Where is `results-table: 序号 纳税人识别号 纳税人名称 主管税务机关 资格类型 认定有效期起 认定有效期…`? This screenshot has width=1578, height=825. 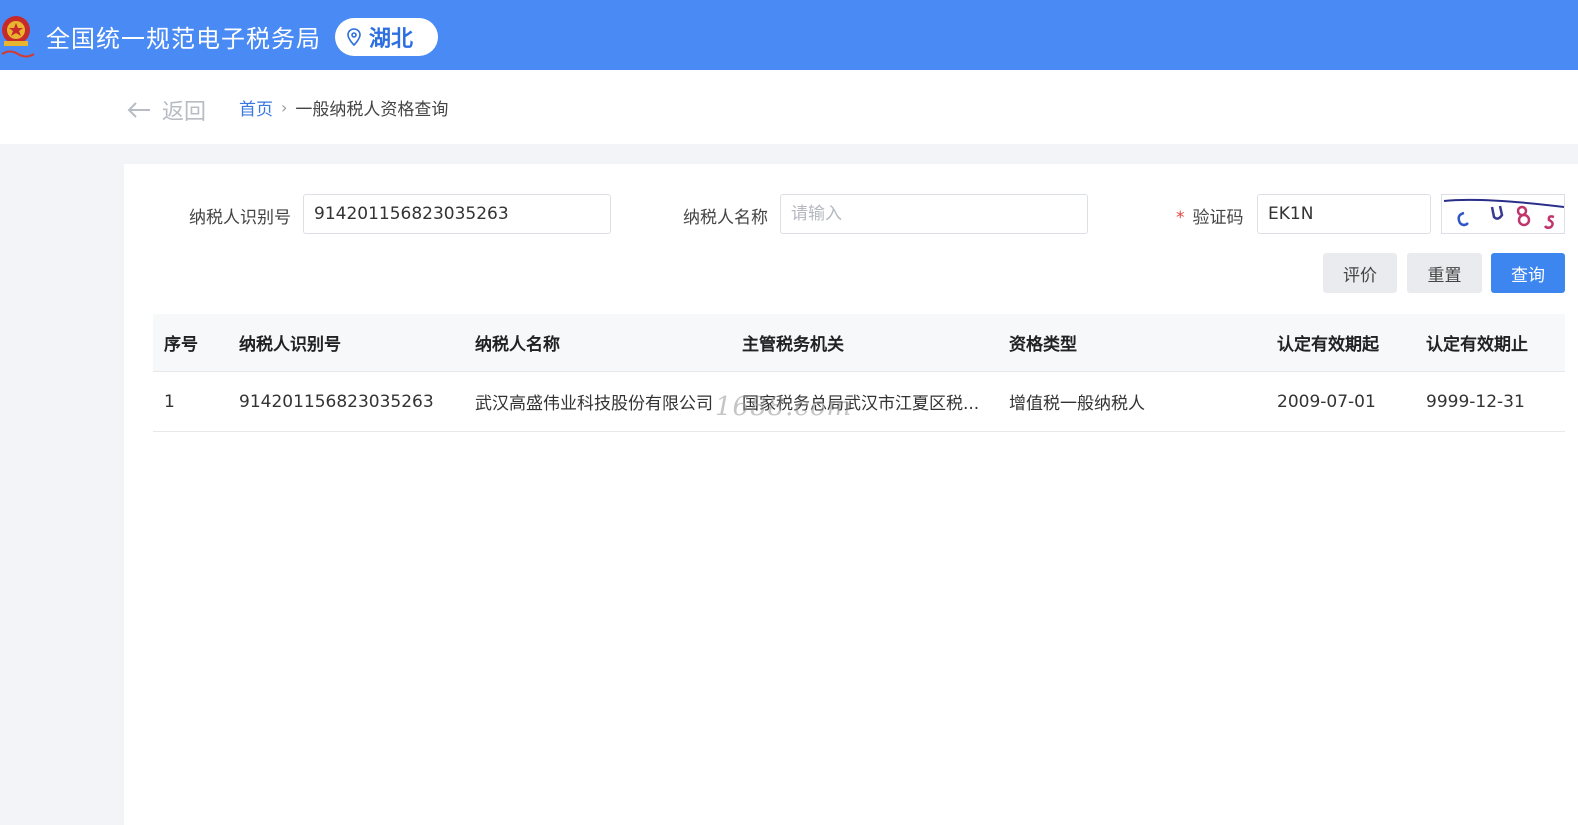
results-table: 序号 纳税人识别号 纳税人名称 主管税务机关 资格类型 认定有效期起 认定有效期… is located at coordinates (859, 373).